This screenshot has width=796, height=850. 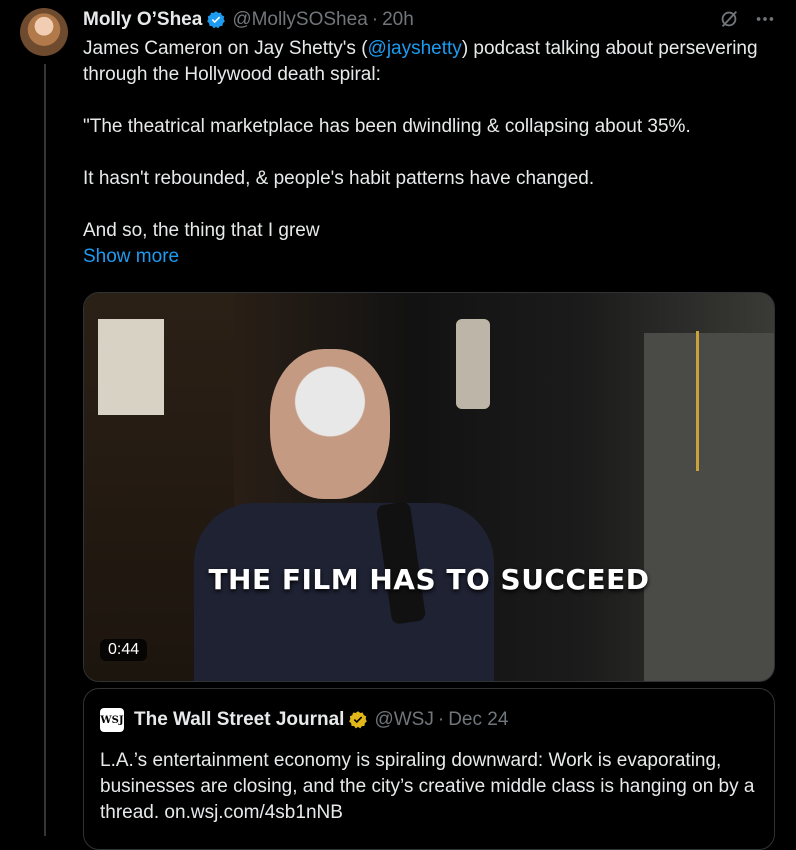 What do you see at coordinates (358, 720) in the screenshot?
I see `gold-verified-badge-icon` at bounding box center [358, 720].